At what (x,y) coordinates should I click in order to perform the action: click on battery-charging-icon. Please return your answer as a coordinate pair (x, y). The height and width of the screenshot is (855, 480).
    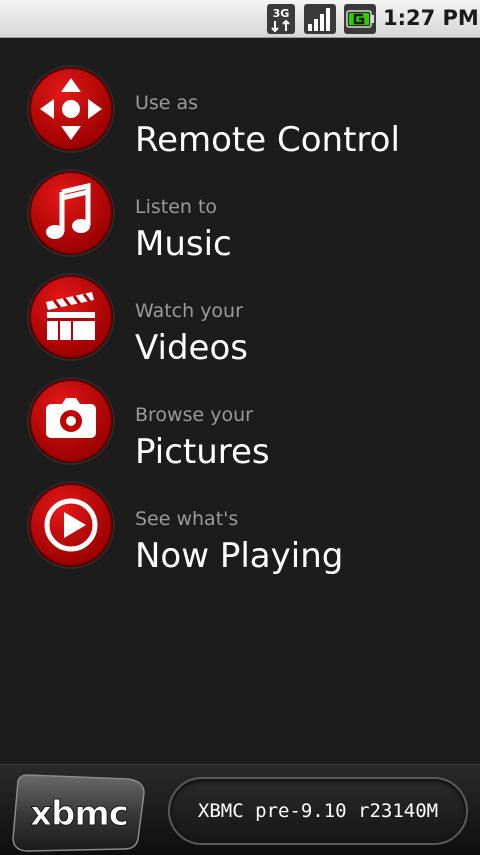
    Looking at the image, I should click on (360, 19).